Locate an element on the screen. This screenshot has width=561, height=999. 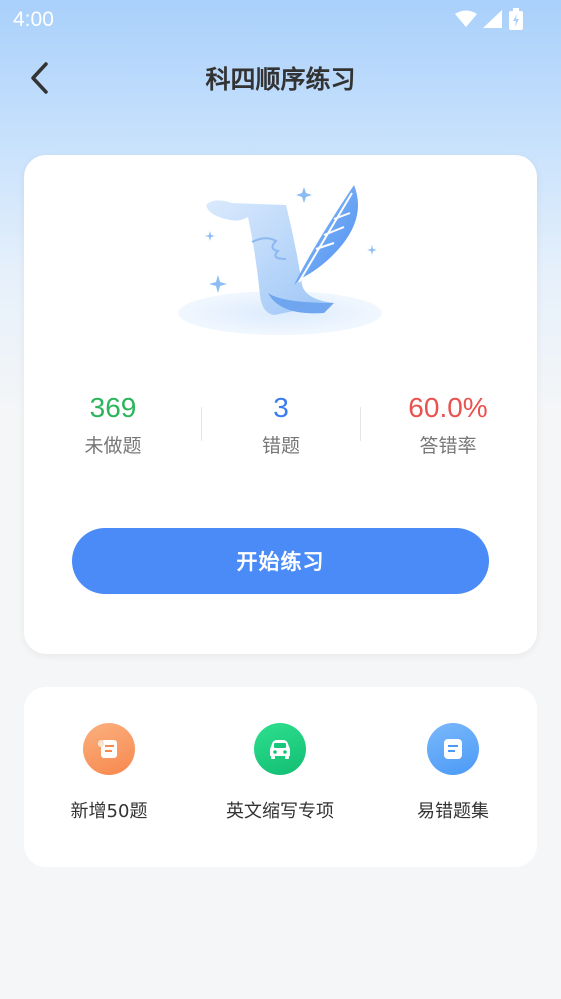
page-title: 科四顺序练习 is located at coordinates (280, 79).